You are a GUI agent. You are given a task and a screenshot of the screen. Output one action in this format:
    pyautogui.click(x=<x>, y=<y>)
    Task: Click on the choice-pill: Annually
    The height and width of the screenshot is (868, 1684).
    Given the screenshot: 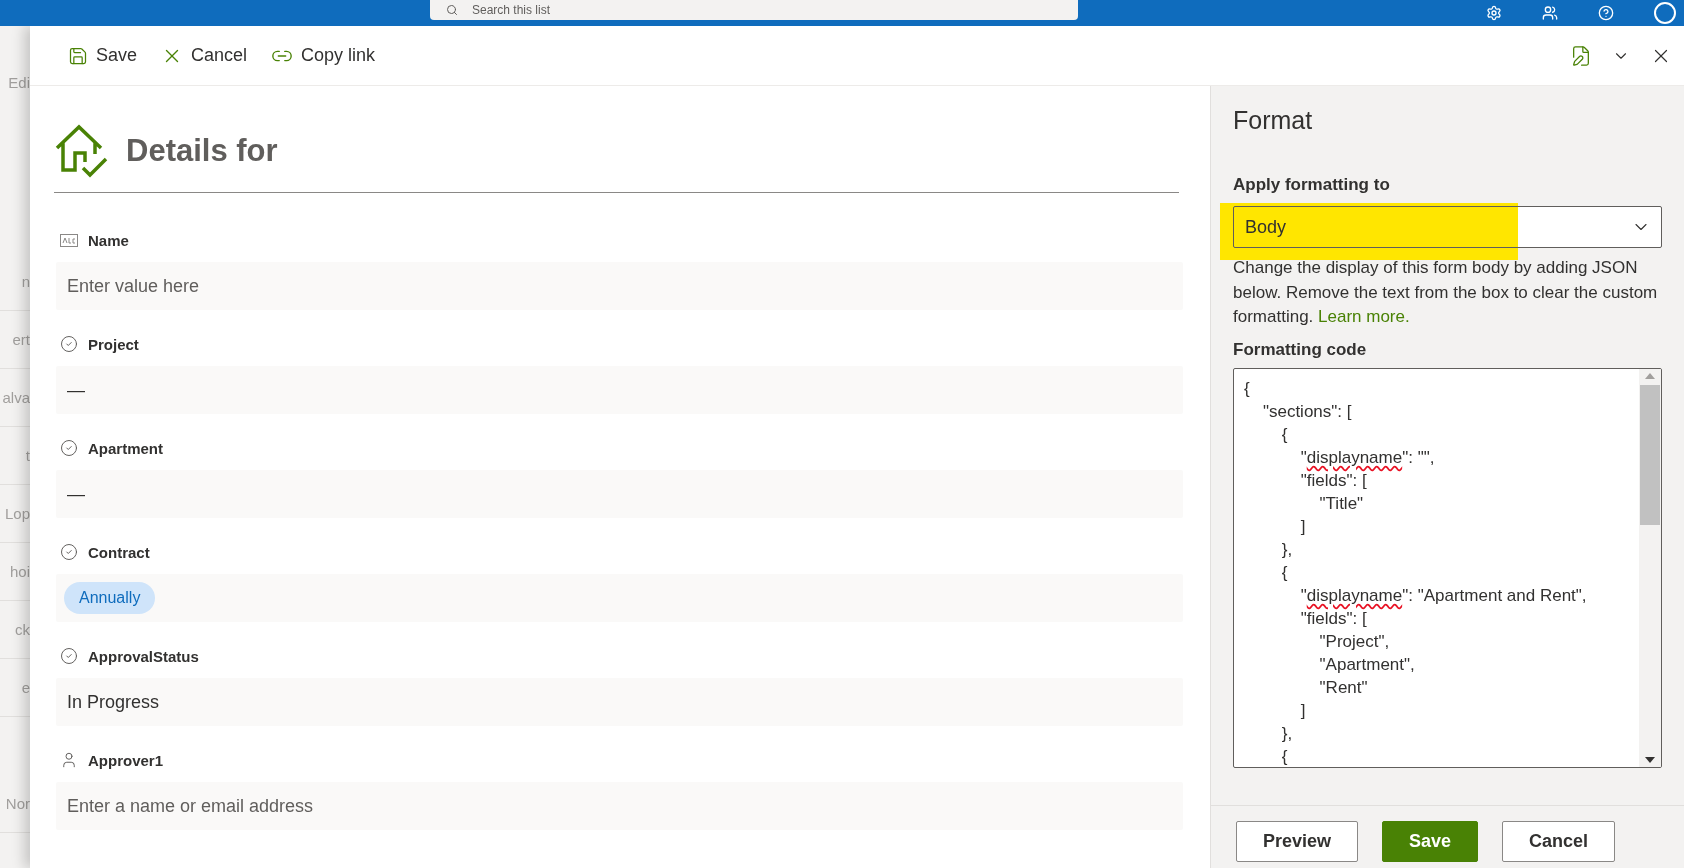 What is the action you would take?
    pyautogui.click(x=110, y=598)
    